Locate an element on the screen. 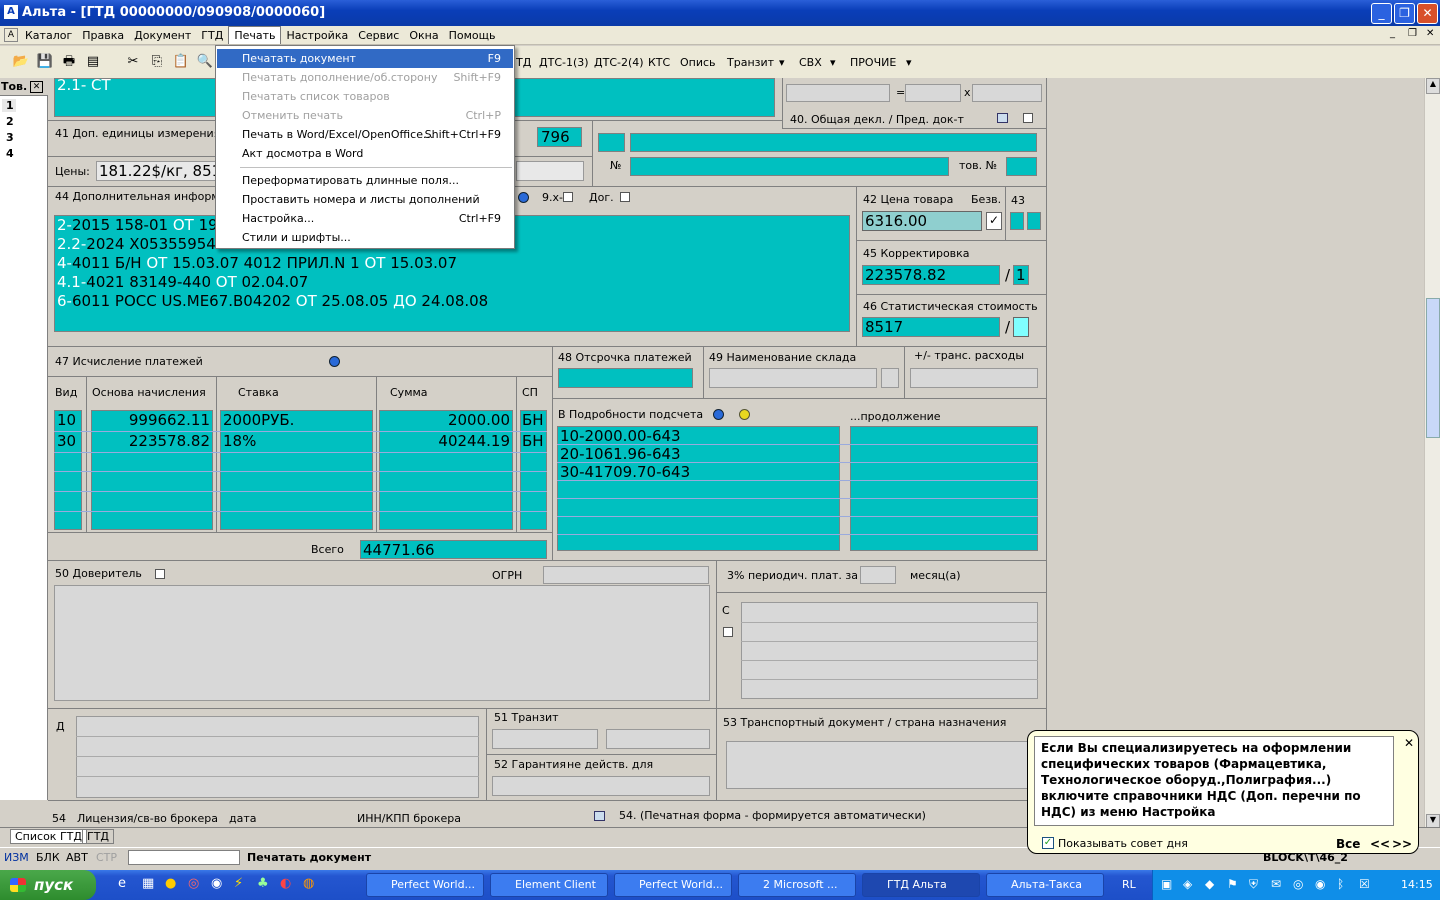 The height and width of the screenshot is (900, 1440). quicklaunch-media-icon: ● is located at coordinates (170, 883).